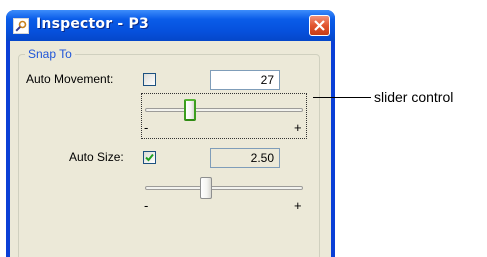  Describe the element at coordinates (224, 116) in the screenshot. I see `slider-focus-rect` at that location.